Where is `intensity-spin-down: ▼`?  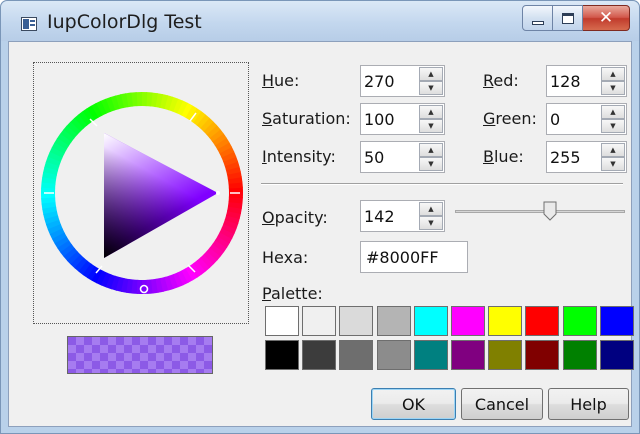 intensity-spin-down: ▼ is located at coordinates (431, 164).